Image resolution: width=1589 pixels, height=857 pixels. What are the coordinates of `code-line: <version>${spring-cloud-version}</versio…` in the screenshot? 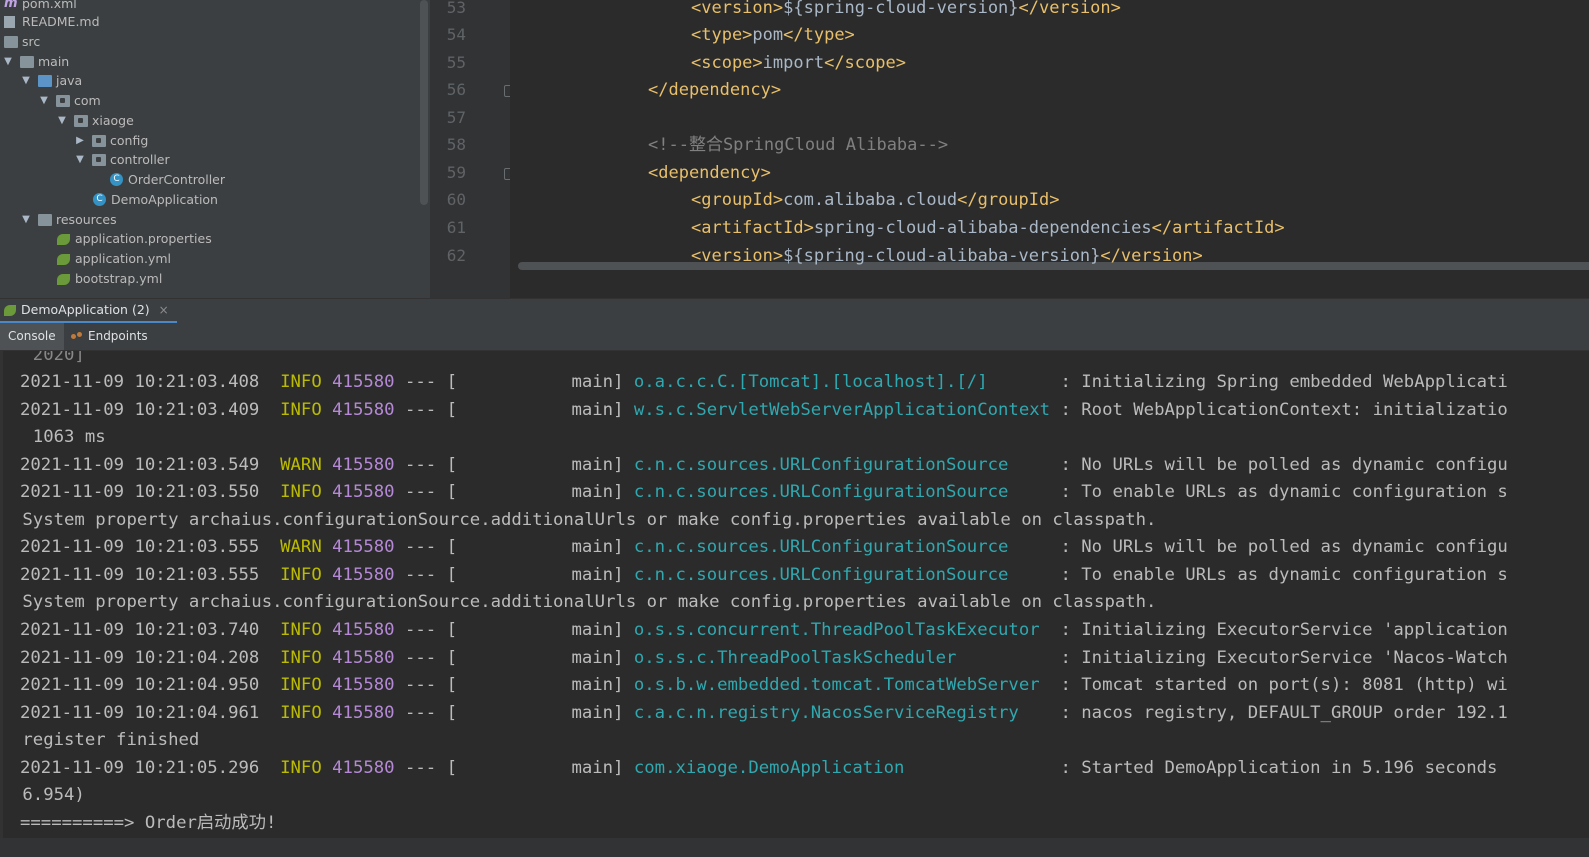 It's located at (906, 11).